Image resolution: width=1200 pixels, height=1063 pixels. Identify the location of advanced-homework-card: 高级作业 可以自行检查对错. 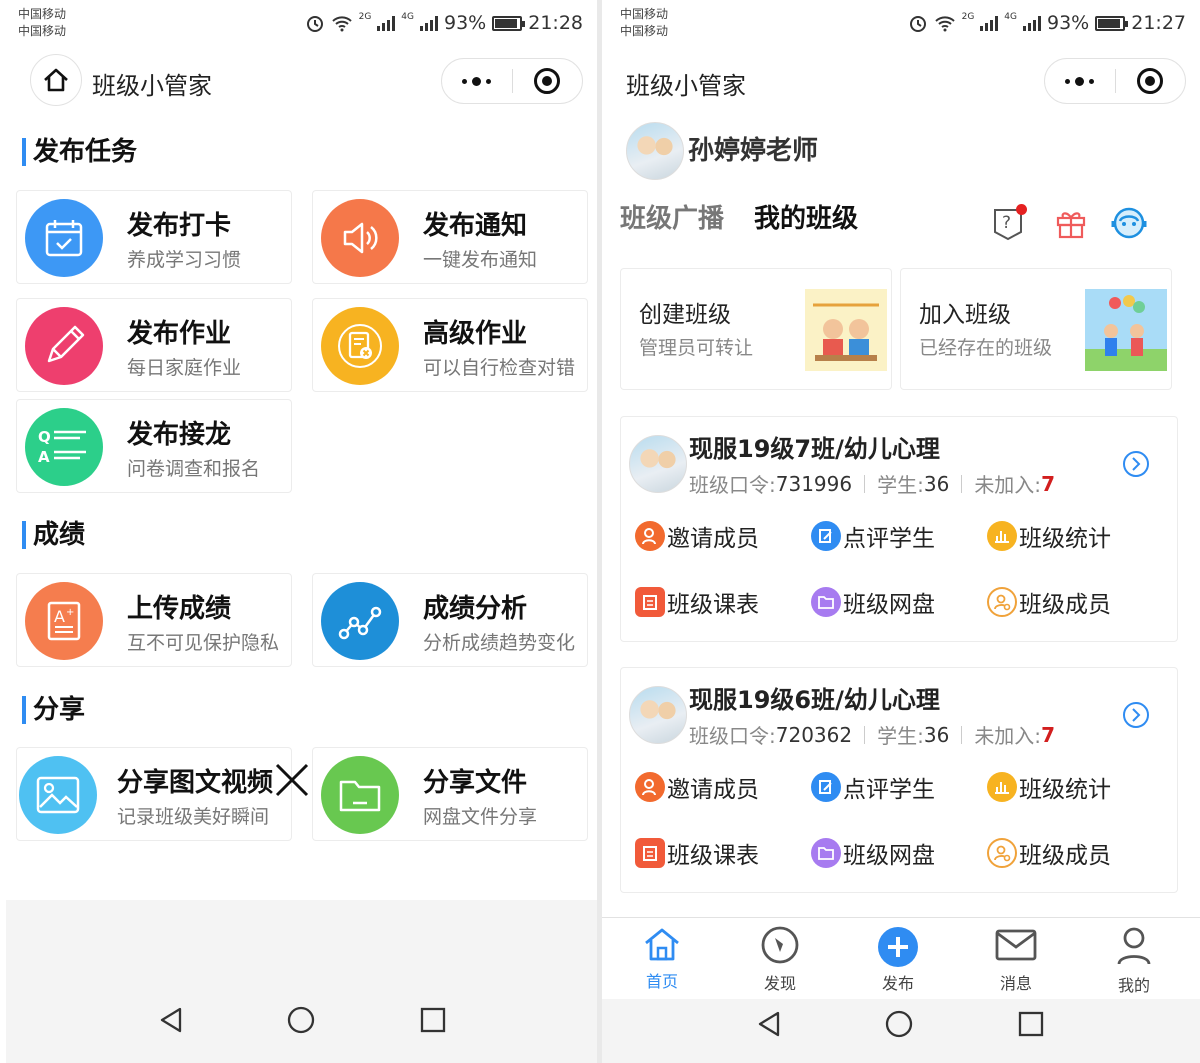
(450, 345).